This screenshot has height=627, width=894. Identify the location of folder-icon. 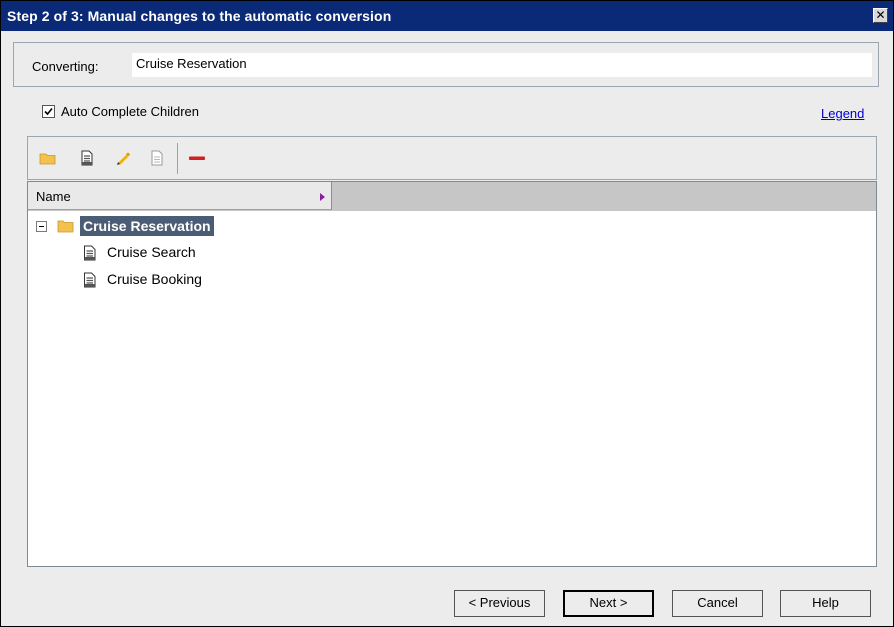
(65, 226).